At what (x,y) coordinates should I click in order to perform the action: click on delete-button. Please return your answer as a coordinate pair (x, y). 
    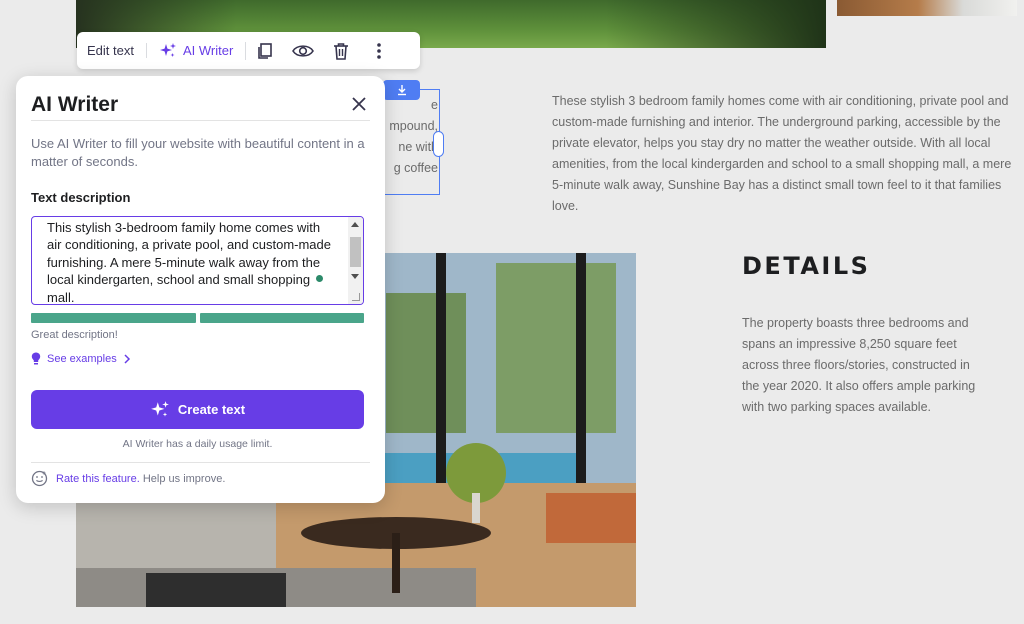
    Looking at the image, I should click on (341, 51).